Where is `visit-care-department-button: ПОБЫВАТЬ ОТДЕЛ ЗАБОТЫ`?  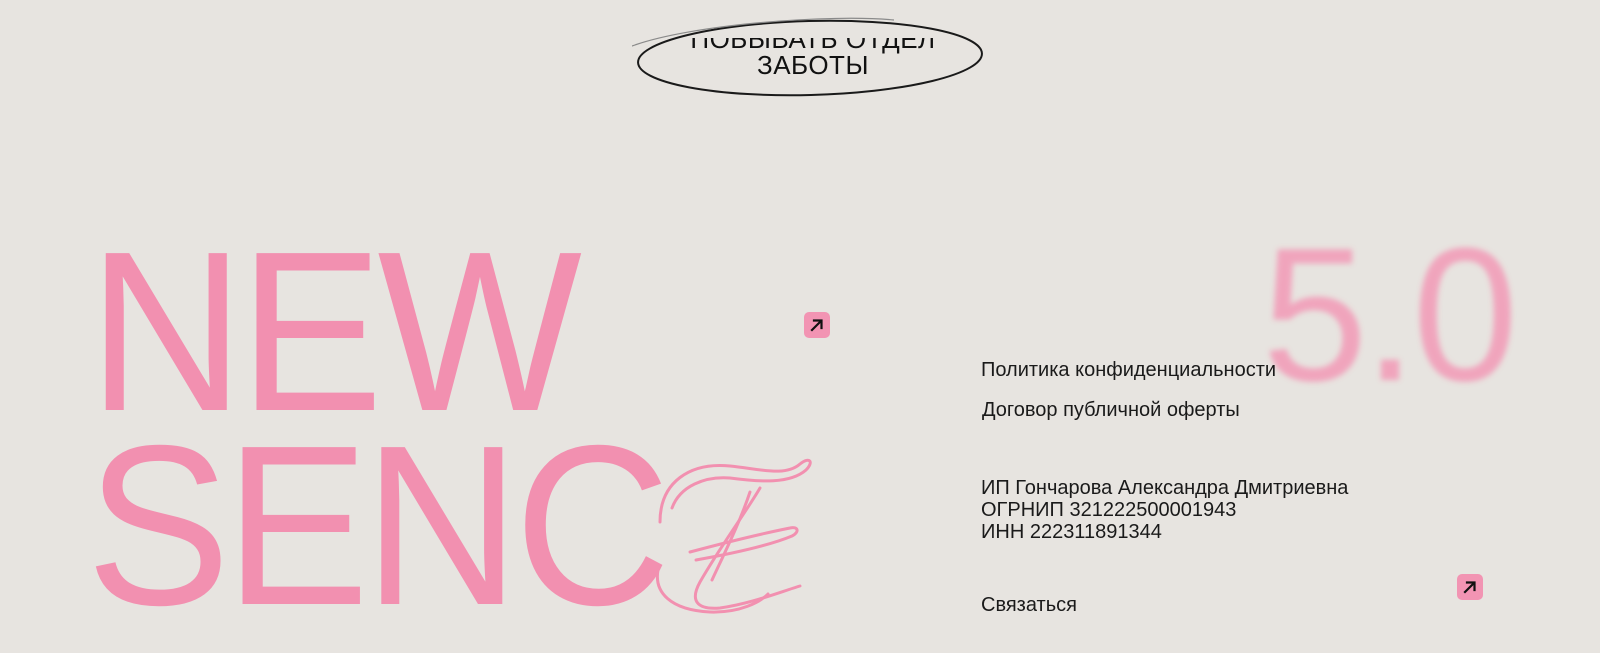
visit-care-department-button: ПОБЫВАТЬ ОТДЕЛ ЗАБОТЫ is located at coordinates (812, 58).